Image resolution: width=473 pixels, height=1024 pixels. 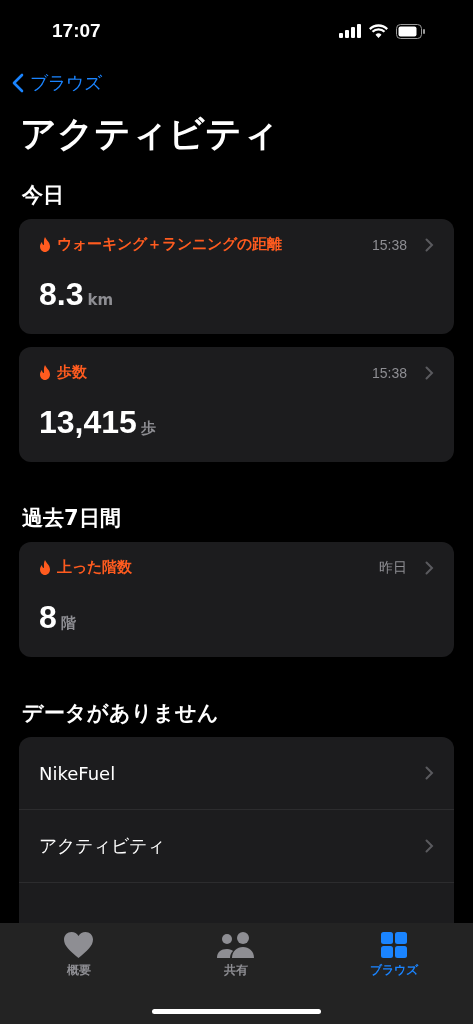 What do you see at coordinates (236, 404) in the screenshot?
I see `metric-card: 歩数 15:38 13,415 歩` at bounding box center [236, 404].